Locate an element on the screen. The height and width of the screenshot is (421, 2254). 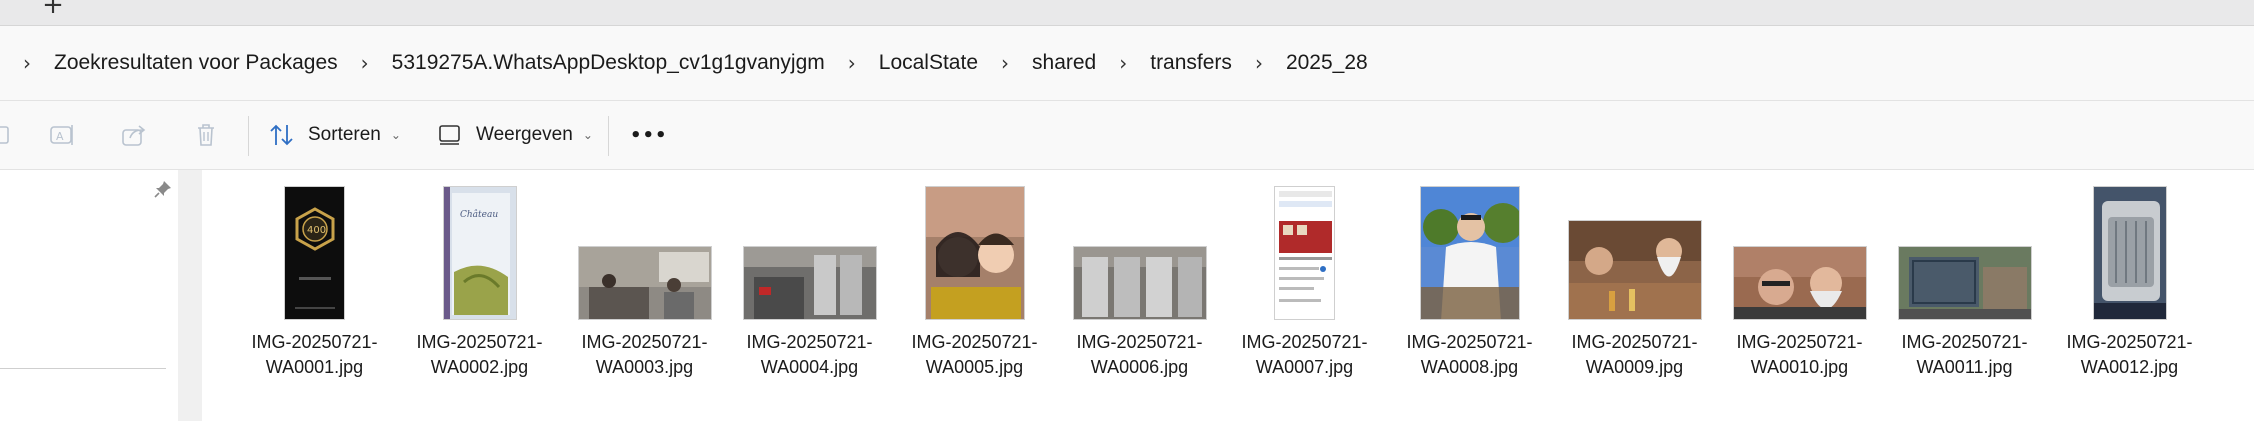
share-icon is located at coordinates (134, 135).